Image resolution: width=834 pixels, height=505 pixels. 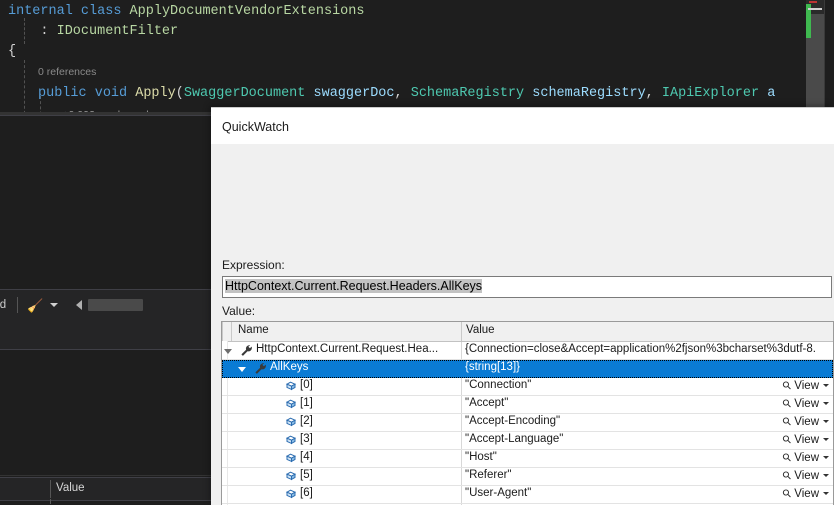 What do you see at coordinates (492, 367) in the screenshot?
I see `row-value: {string[13]}` at bounding box center [492, 367].